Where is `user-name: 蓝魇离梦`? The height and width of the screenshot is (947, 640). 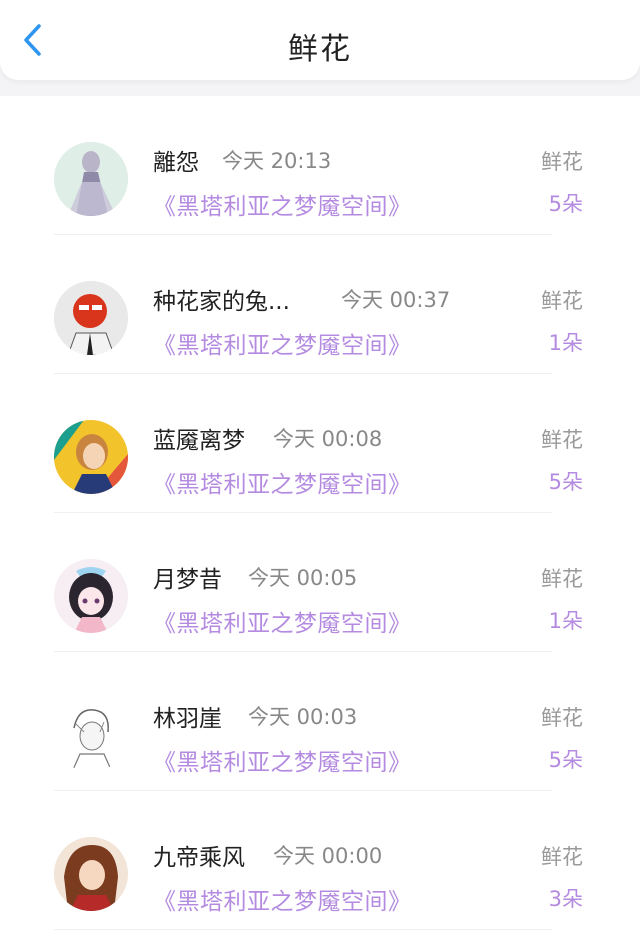 user-name: 蓝魇离梦 is located at coordinates (199, 441).